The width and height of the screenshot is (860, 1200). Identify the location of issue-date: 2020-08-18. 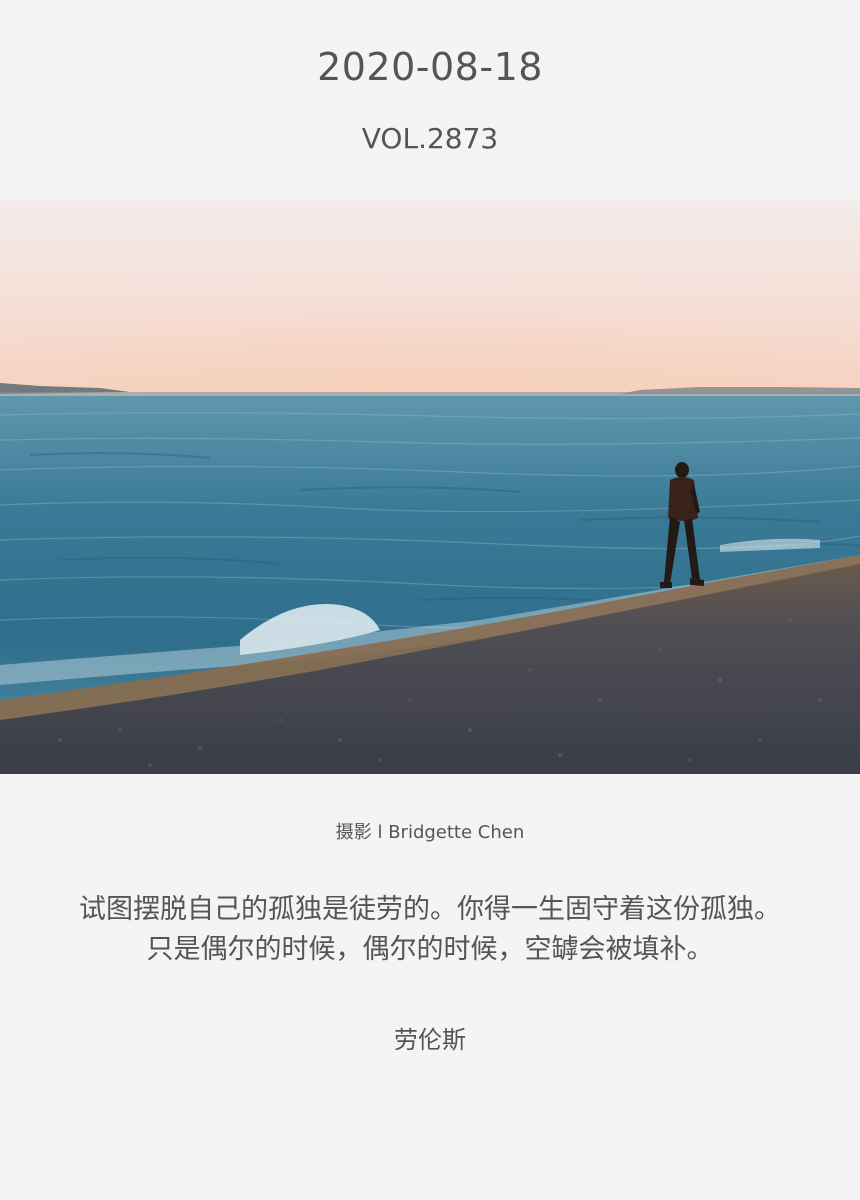
(430, 67).